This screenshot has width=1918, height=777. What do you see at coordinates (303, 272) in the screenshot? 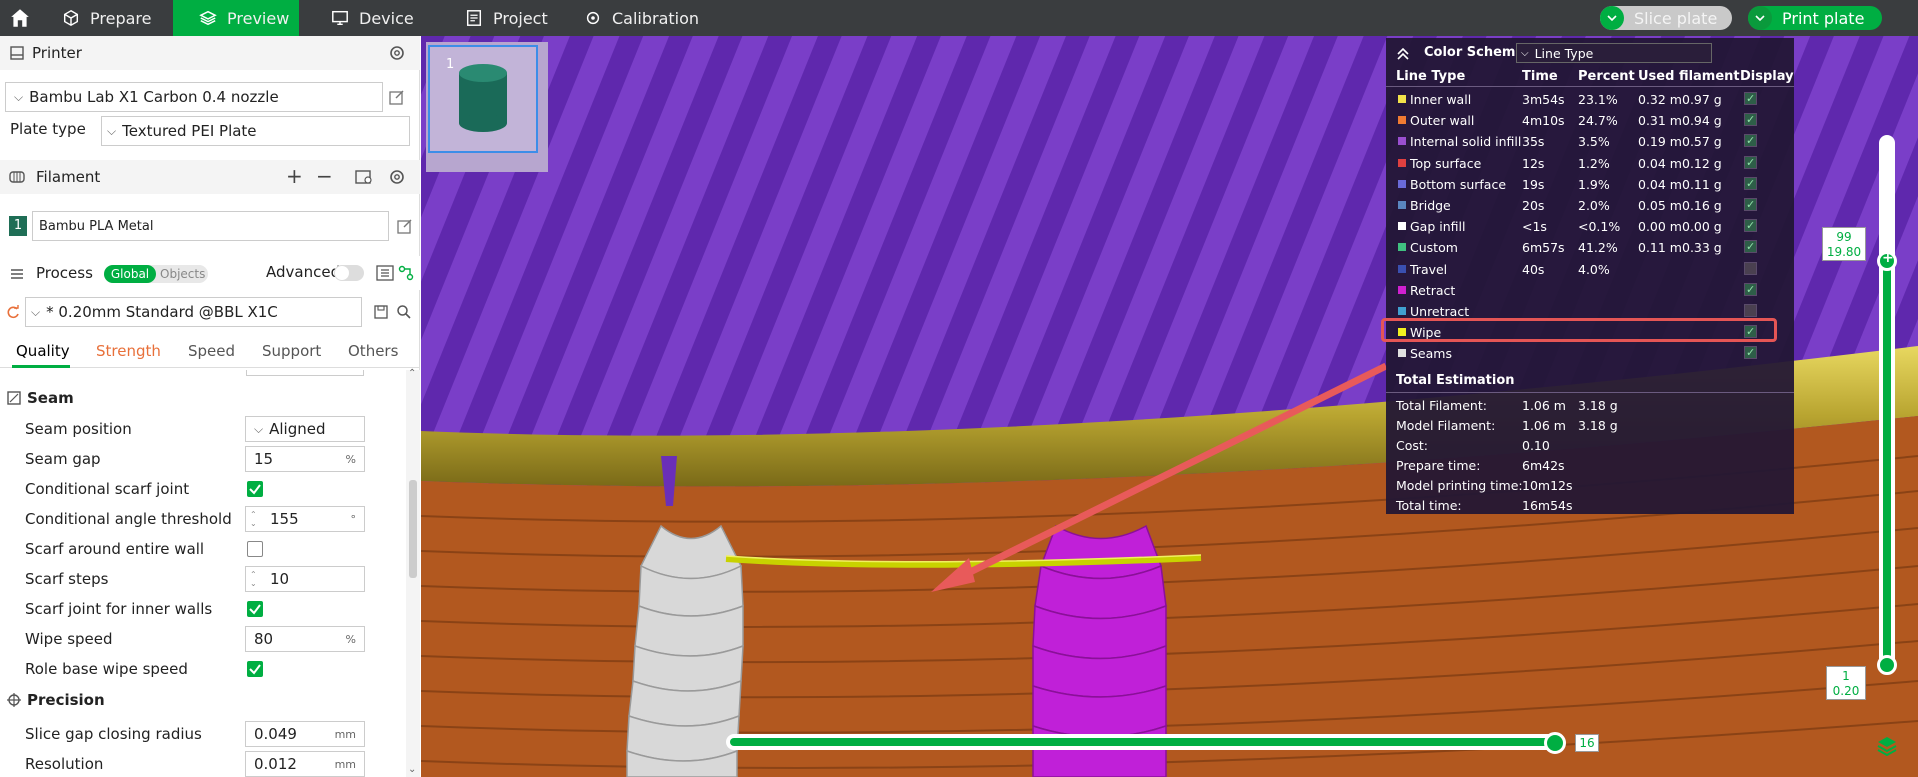
I see `advanced-label: Advanced` at bounding box center [303, 272].